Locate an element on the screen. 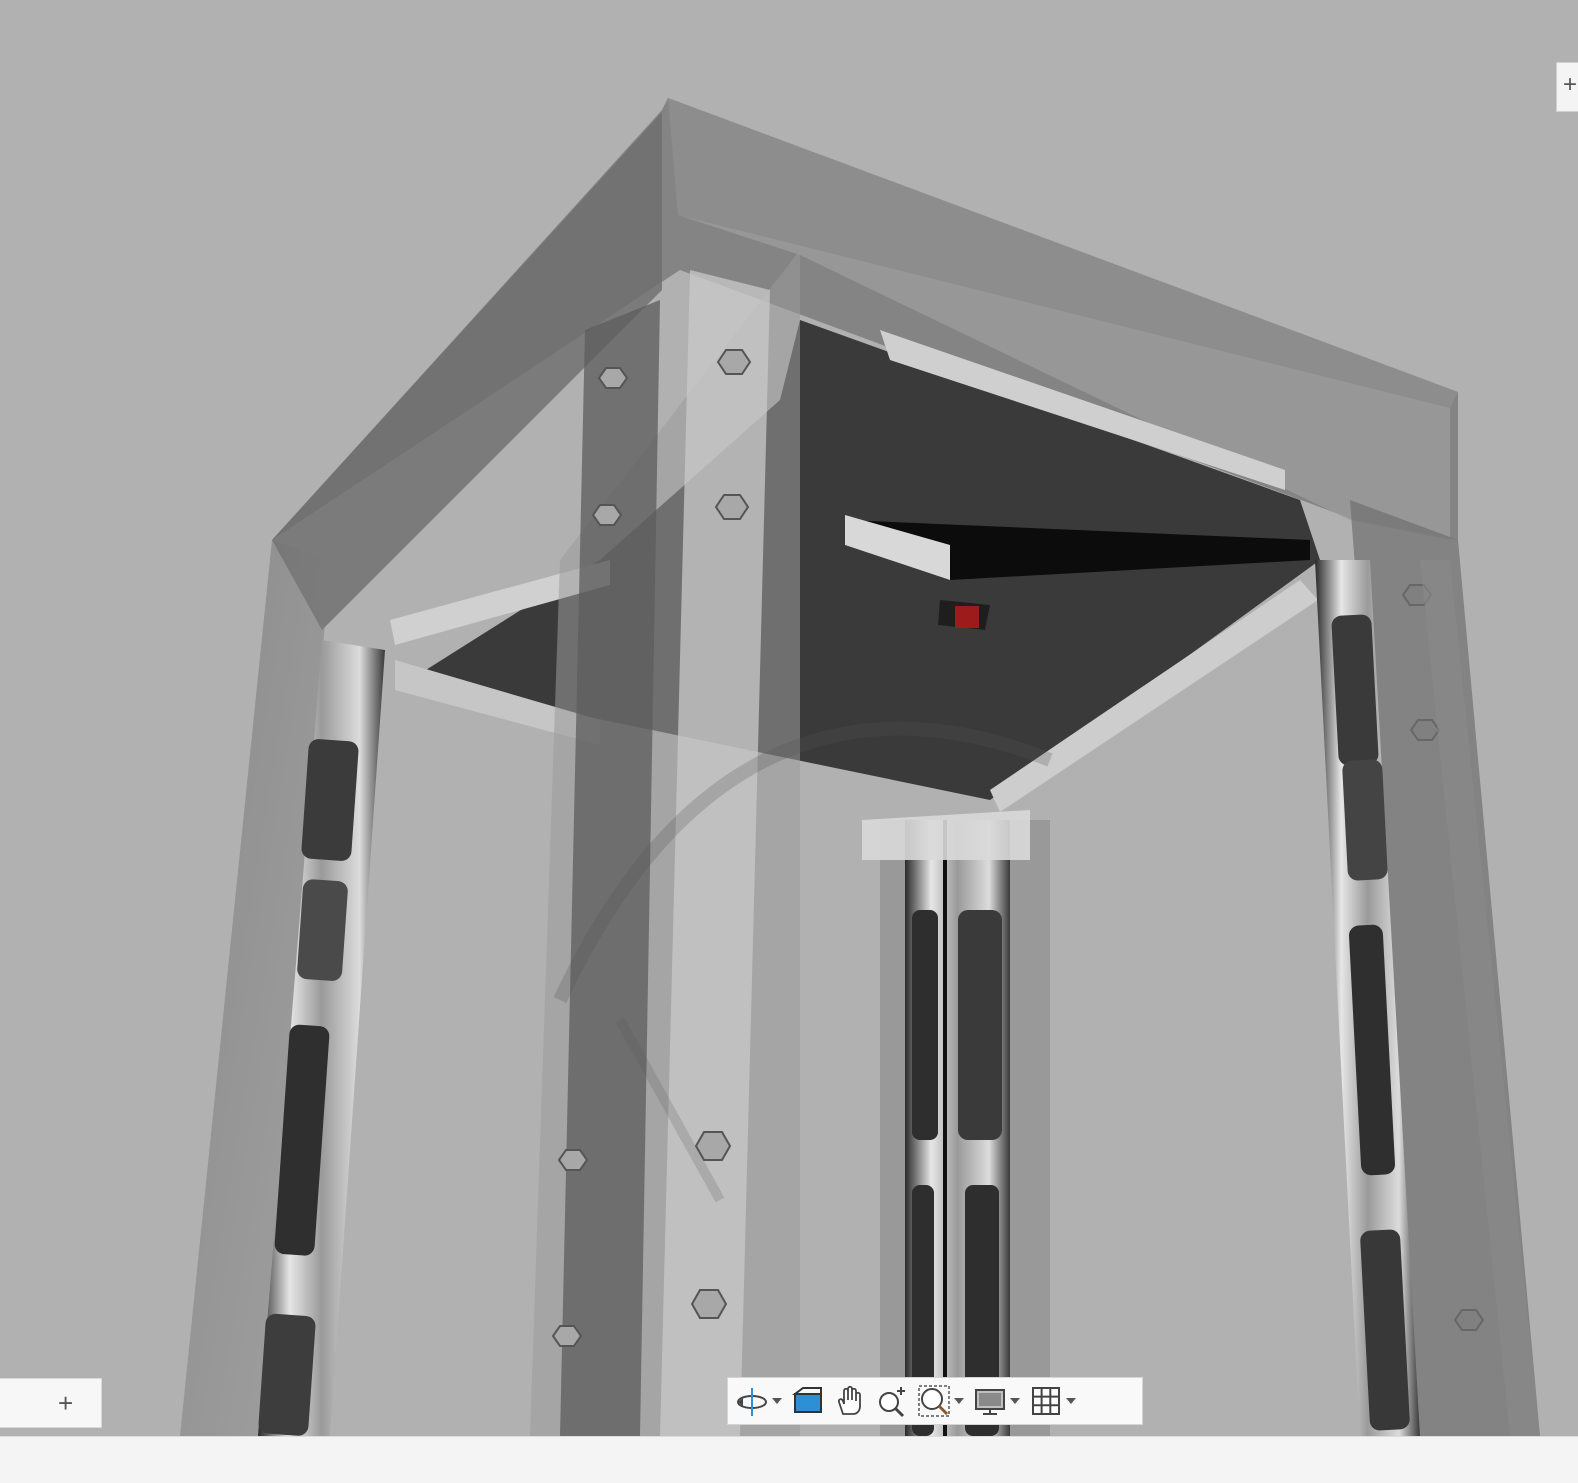 The height and width of the screenshot is (1483, 1578). zoom-icon is located at coordinates (892, 1401).